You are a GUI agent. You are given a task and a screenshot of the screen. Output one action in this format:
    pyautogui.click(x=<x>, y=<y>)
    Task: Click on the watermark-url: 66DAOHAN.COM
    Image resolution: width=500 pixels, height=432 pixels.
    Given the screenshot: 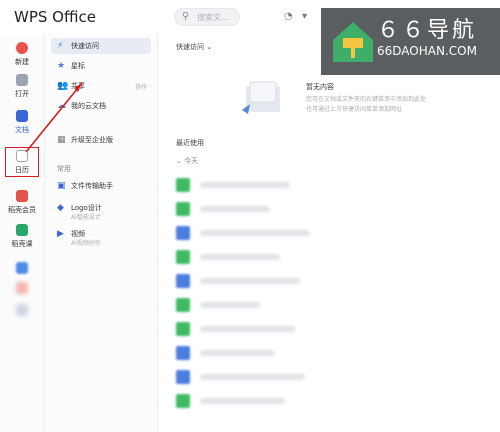 What is the action you would take?
    pyautogui.click(x=427, y=51)
    